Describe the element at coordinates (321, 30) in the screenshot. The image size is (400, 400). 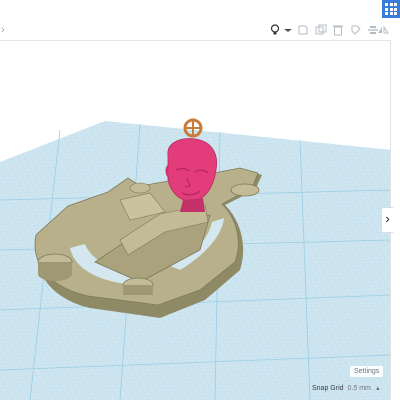
I see `duplicate-icon` at that location.